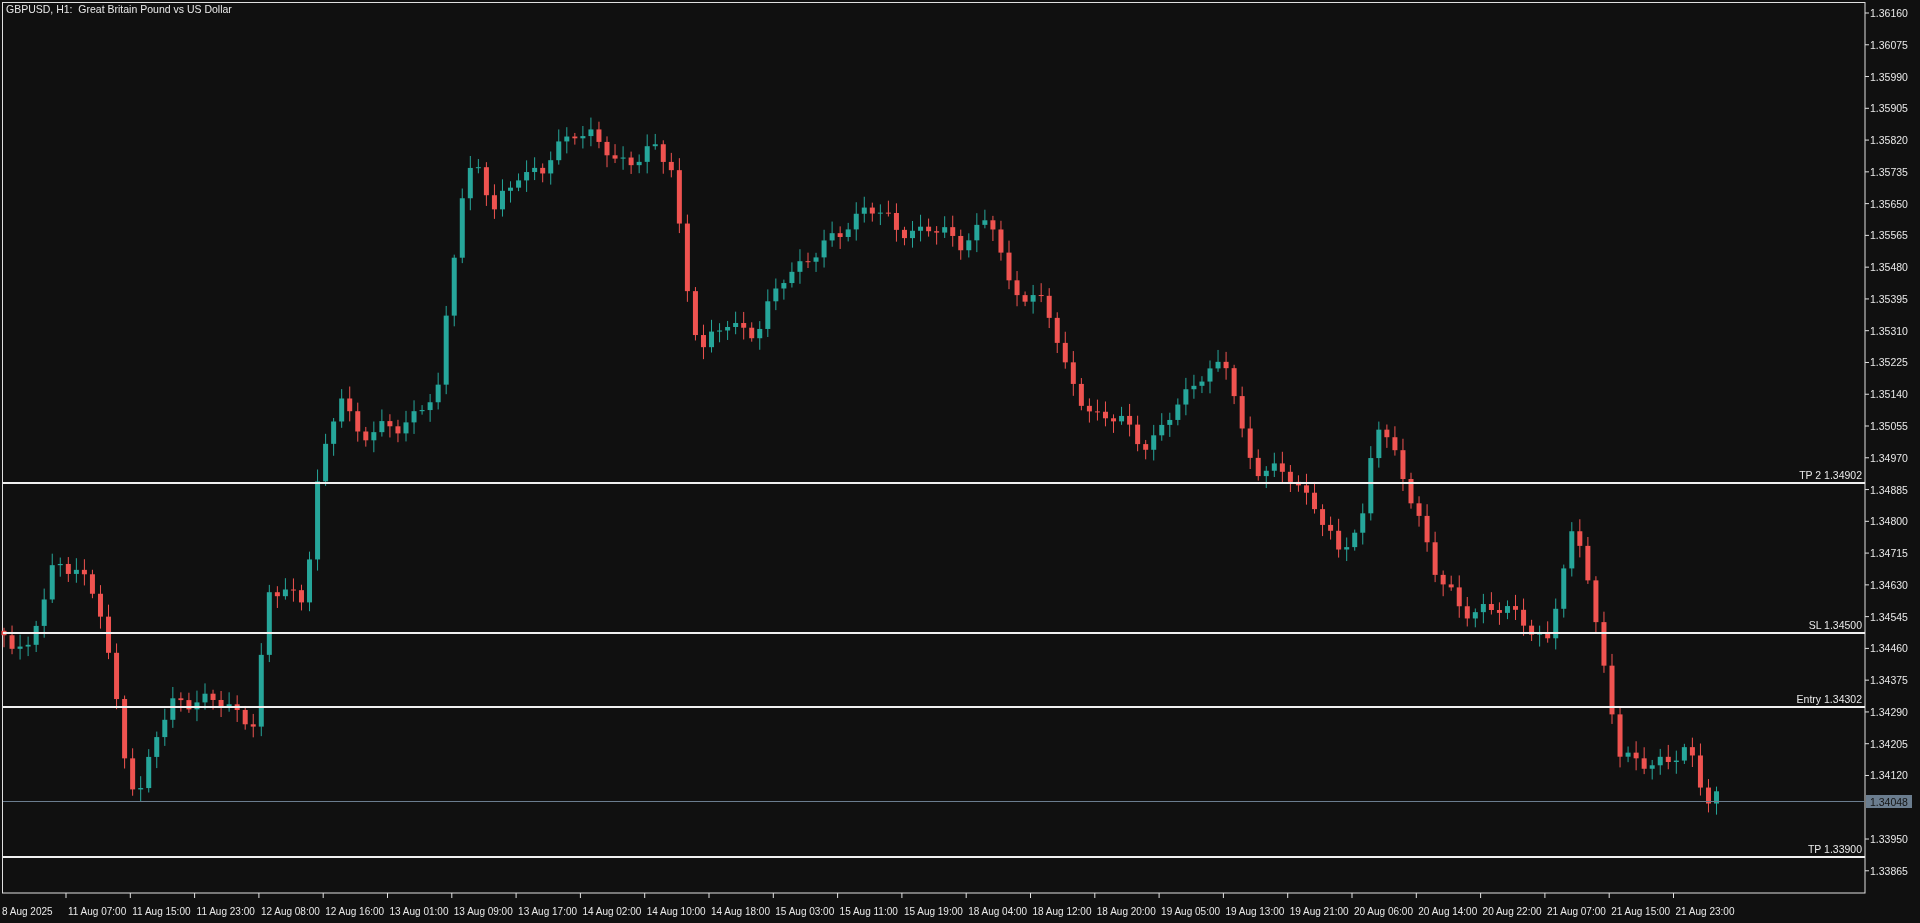  I want to click on time-axis-label: 13 Aug 17:00, so click(548, 911).